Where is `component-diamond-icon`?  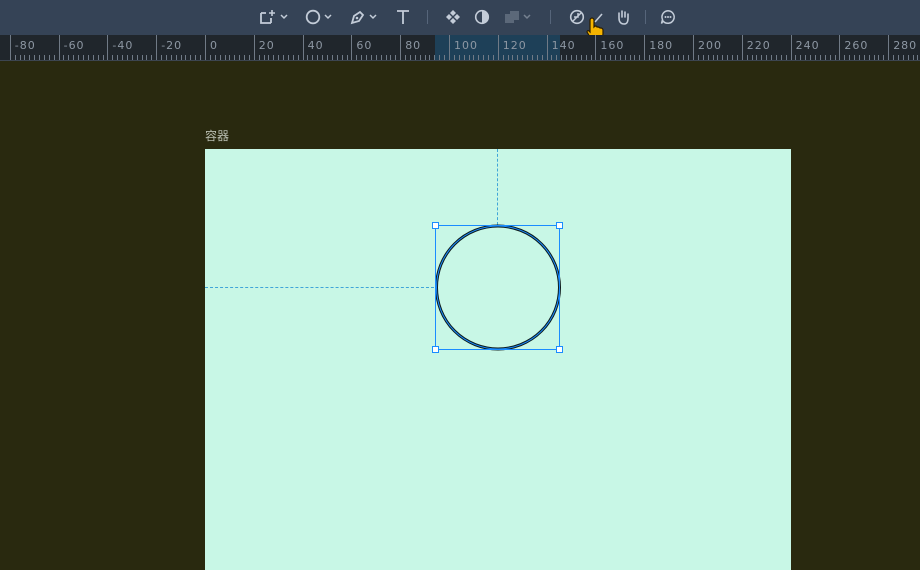 component-diamond-icon is located at coordinates (453, 17).